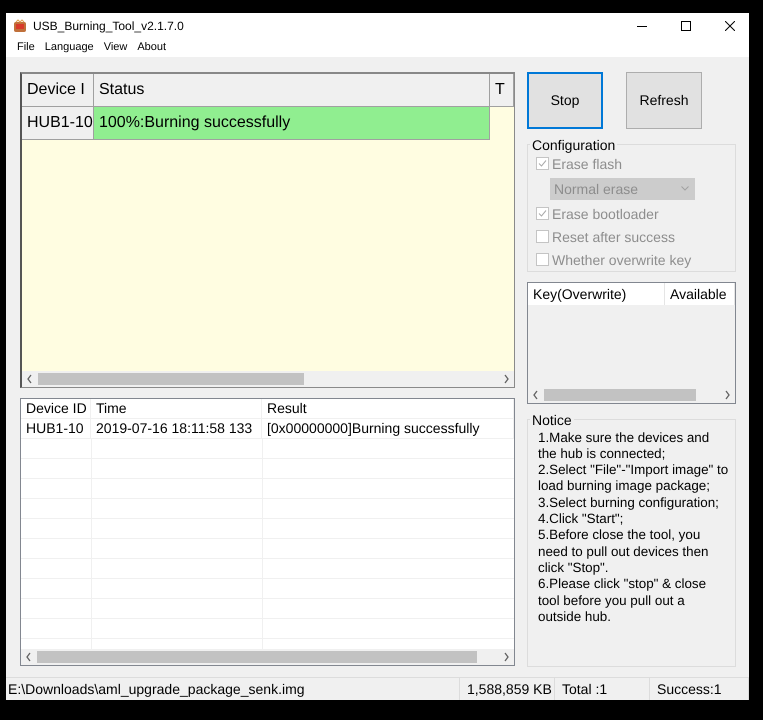 This screenshot has width=763, height=720. I want to click on checkbox-label: Erase bootloader, so click(605, 214).